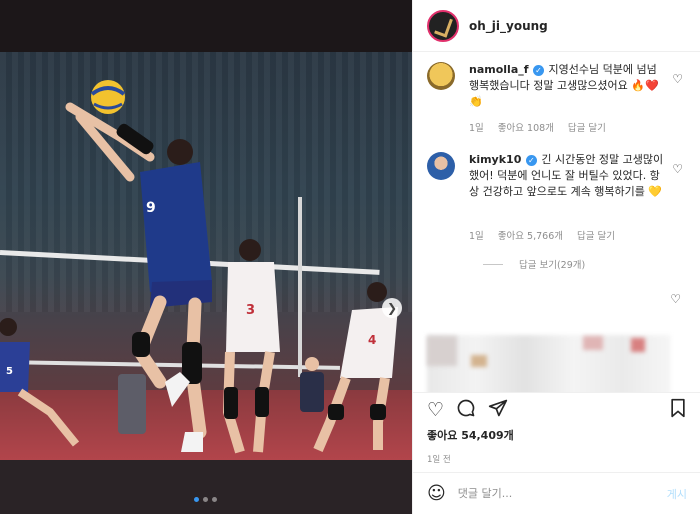  I want to click on comment-bubble-icon, so click(466, 410).